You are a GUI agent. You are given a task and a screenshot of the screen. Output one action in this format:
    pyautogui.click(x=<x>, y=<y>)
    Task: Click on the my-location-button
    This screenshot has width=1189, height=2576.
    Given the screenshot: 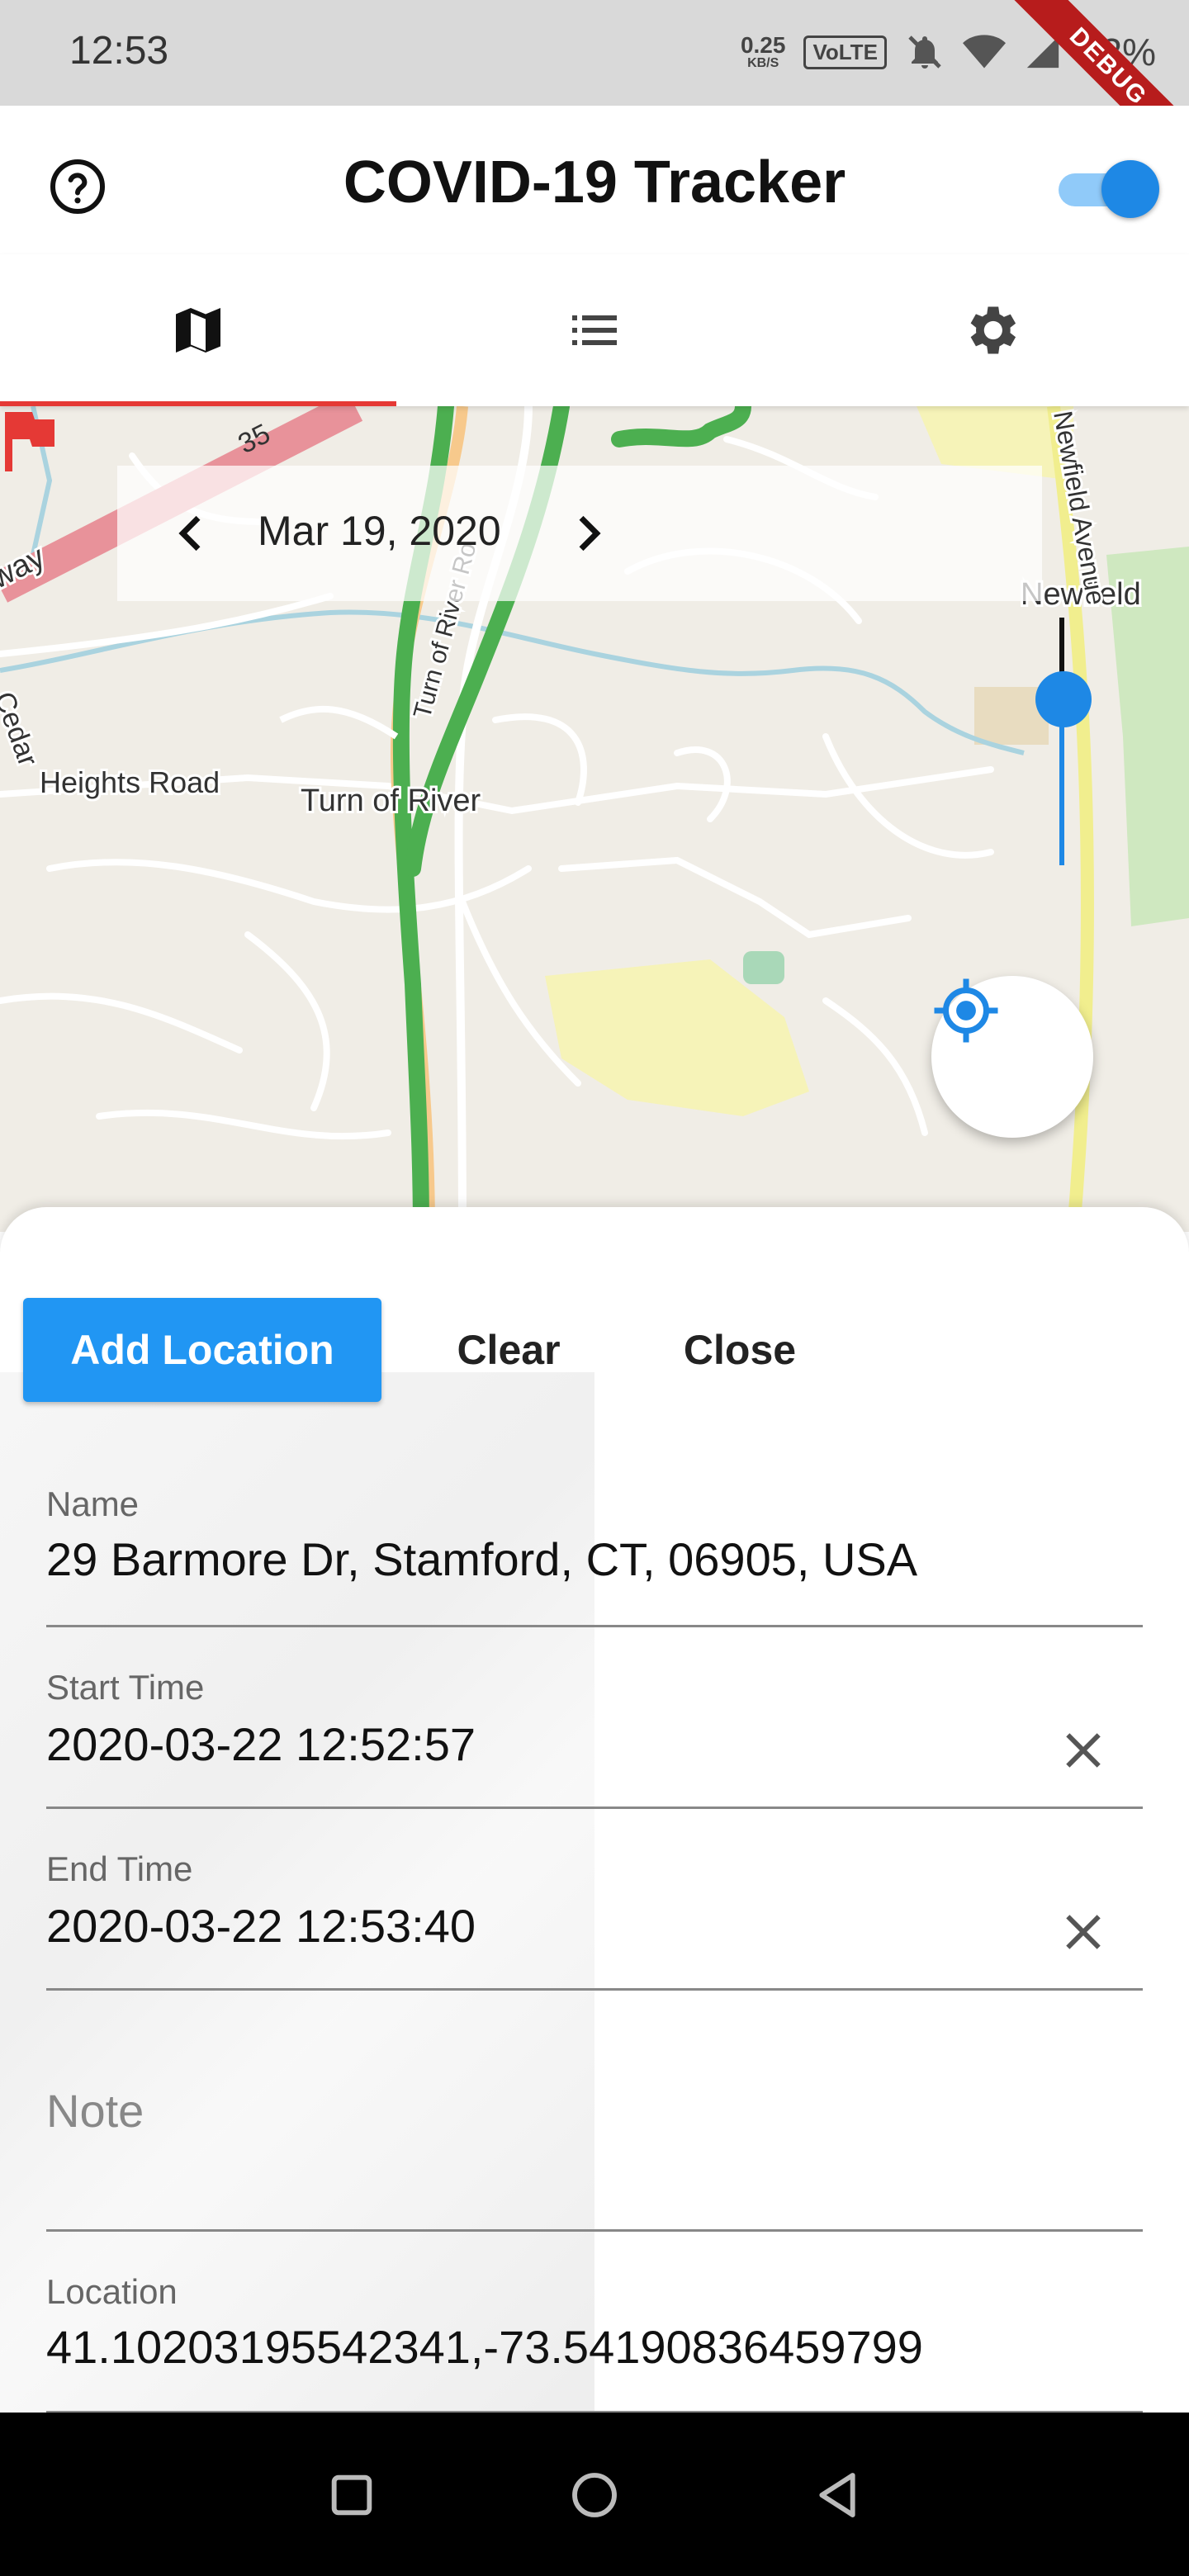 What is the action you would take?
    pyautogui.click(x=1012, y=1057)
    